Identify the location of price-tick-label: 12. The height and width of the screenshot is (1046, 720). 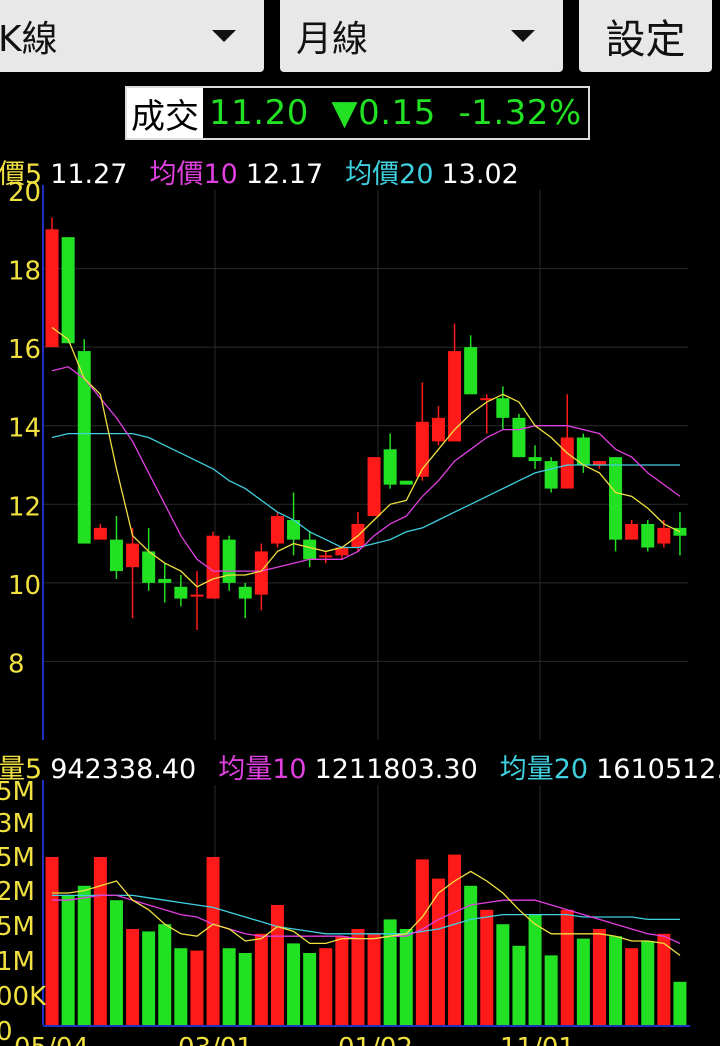
(24, 507).